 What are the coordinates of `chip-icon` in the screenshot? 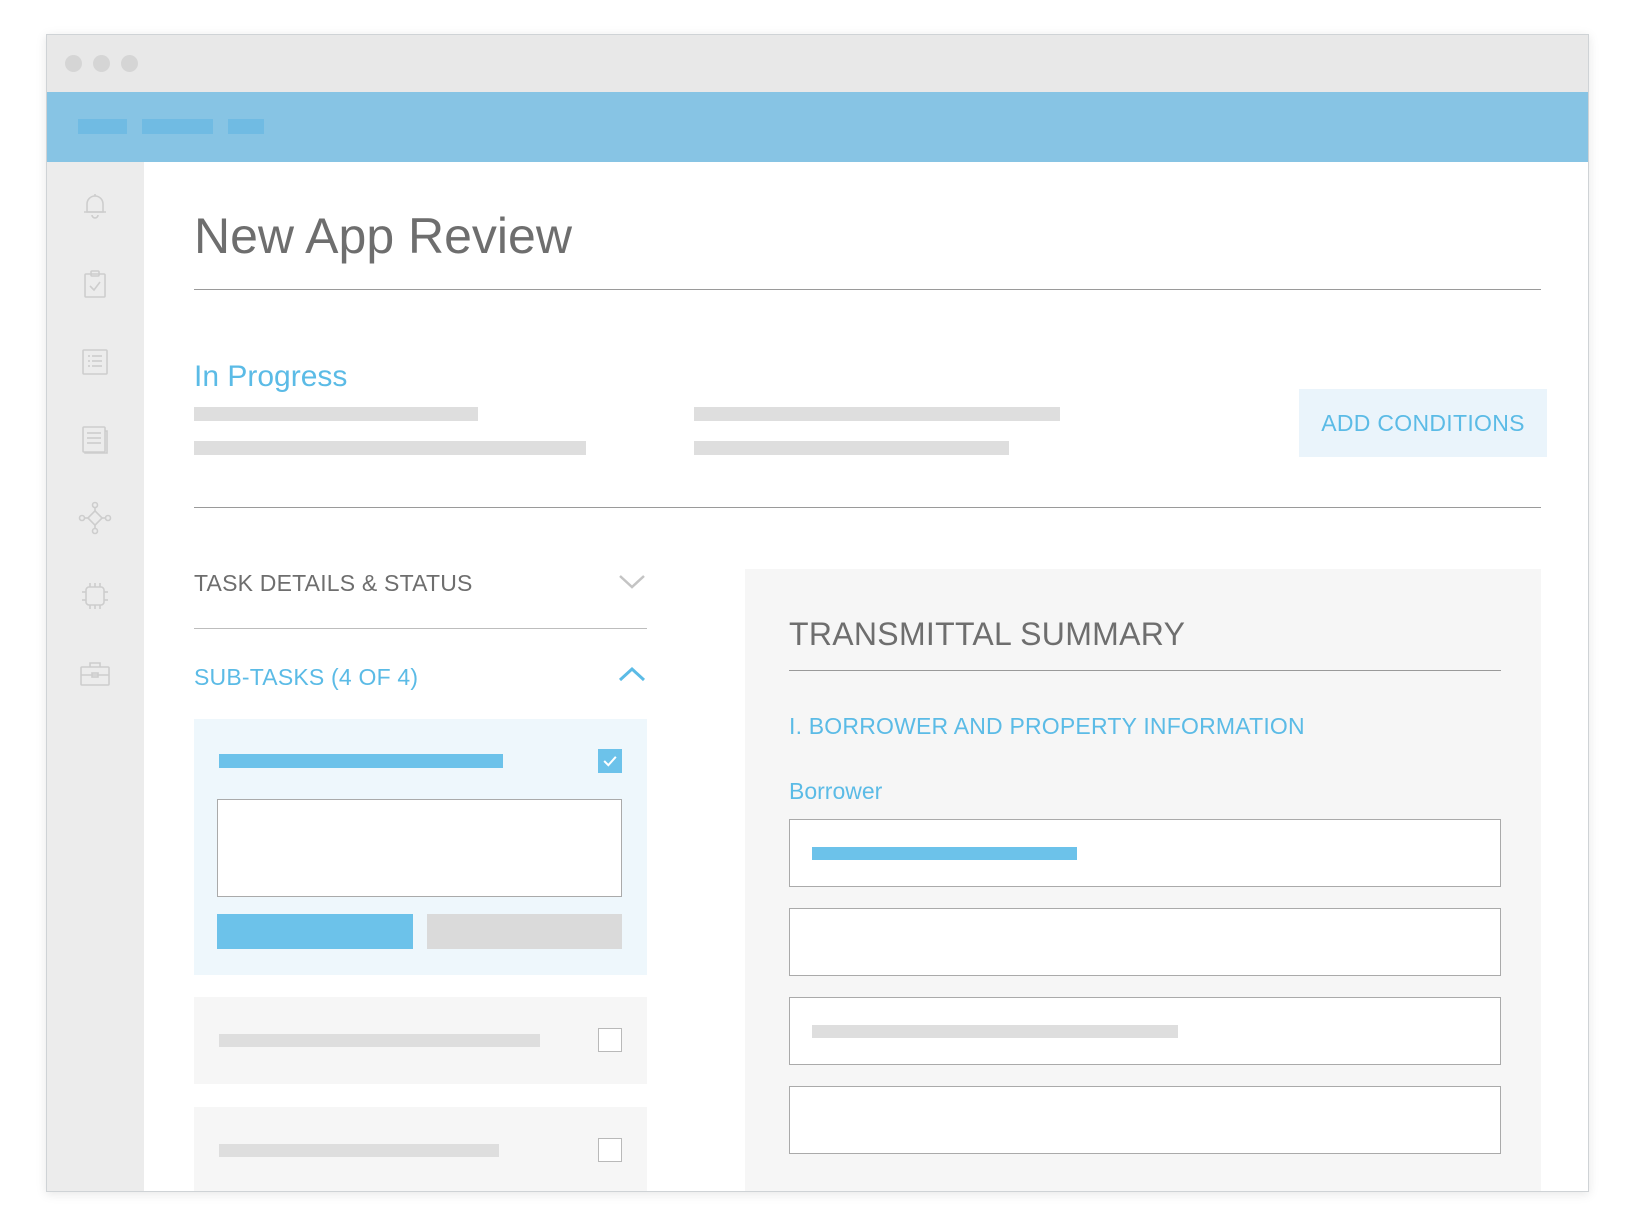 It's located at (95, 596).